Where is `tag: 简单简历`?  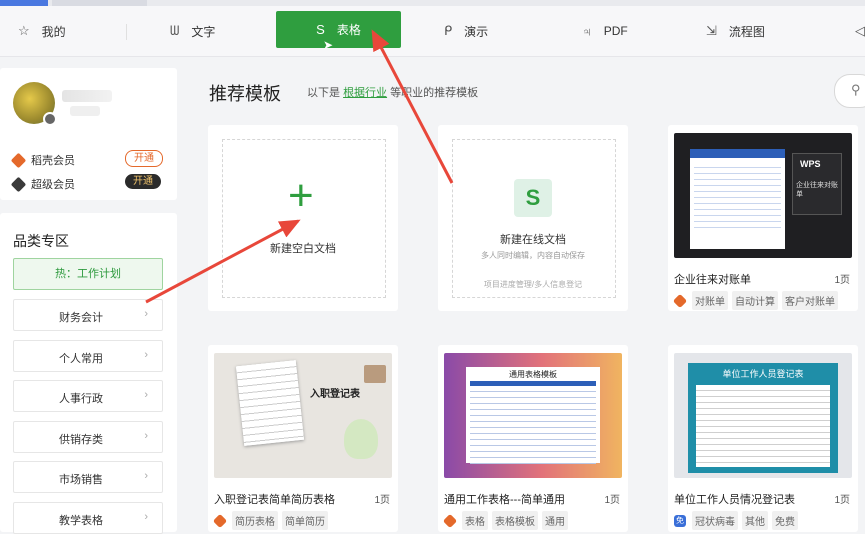 tag: 简单简历 is located at coordinates (305, 520).